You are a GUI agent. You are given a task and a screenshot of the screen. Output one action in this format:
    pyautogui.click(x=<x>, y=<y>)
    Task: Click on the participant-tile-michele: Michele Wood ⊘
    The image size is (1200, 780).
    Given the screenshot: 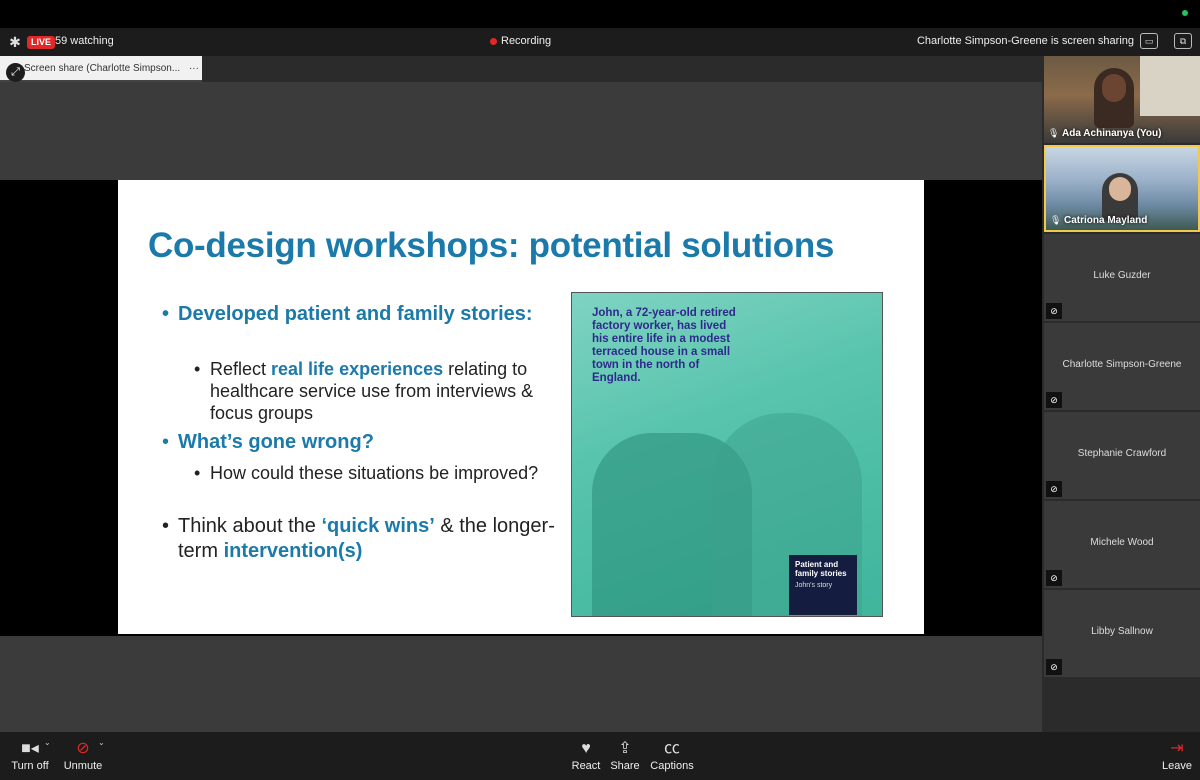 What is the action you would take?
    pyautogui.click(x=1122, y=544)
    